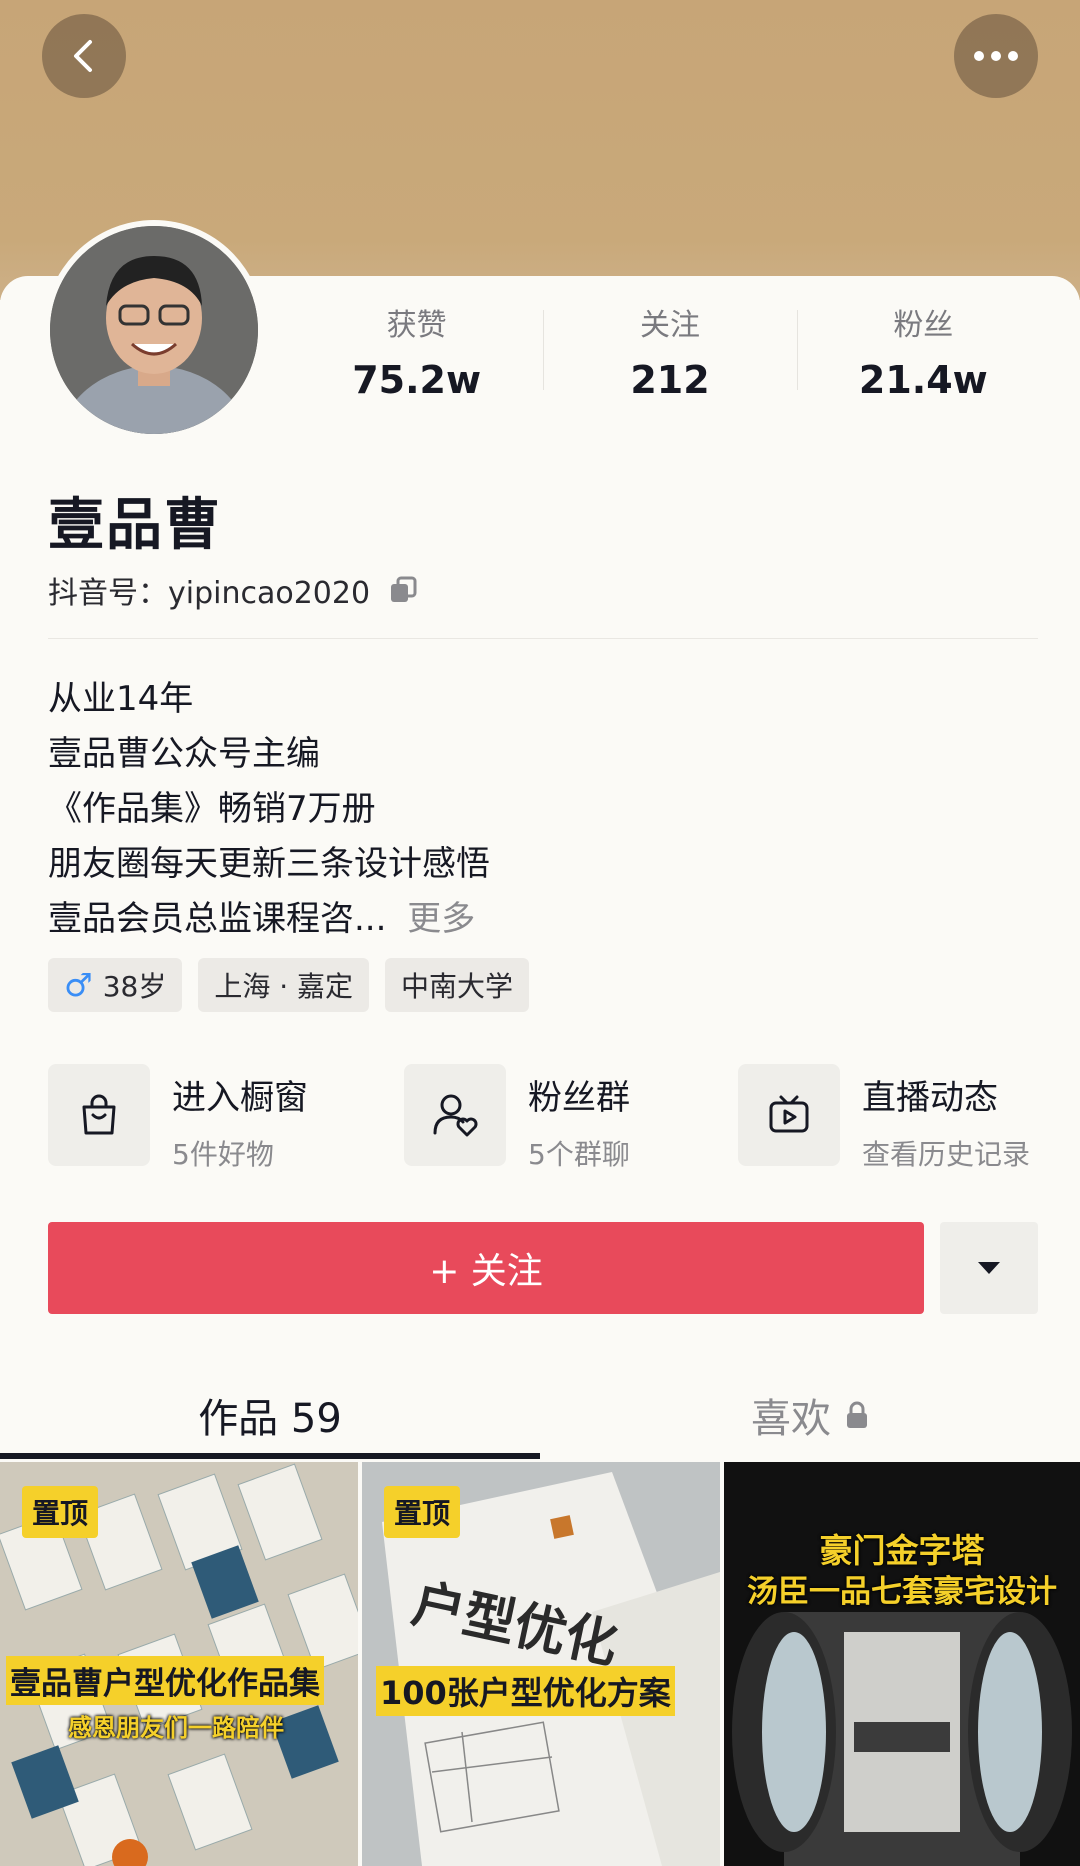  Describe the element at coordinates (270, 1456) in the screenshot. I see `tab-active-indicator` at that location.